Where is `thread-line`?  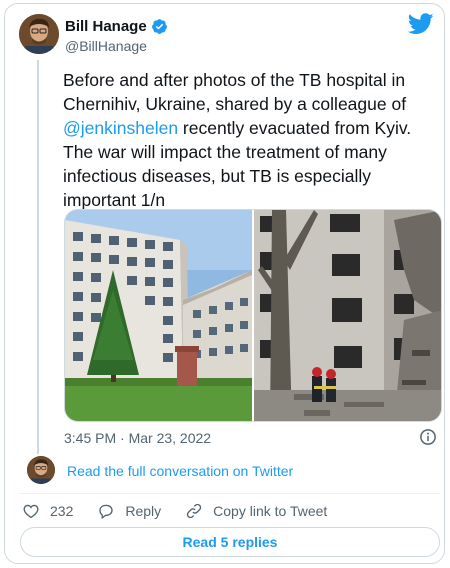 thread-line is located at coordinates (38, 257).